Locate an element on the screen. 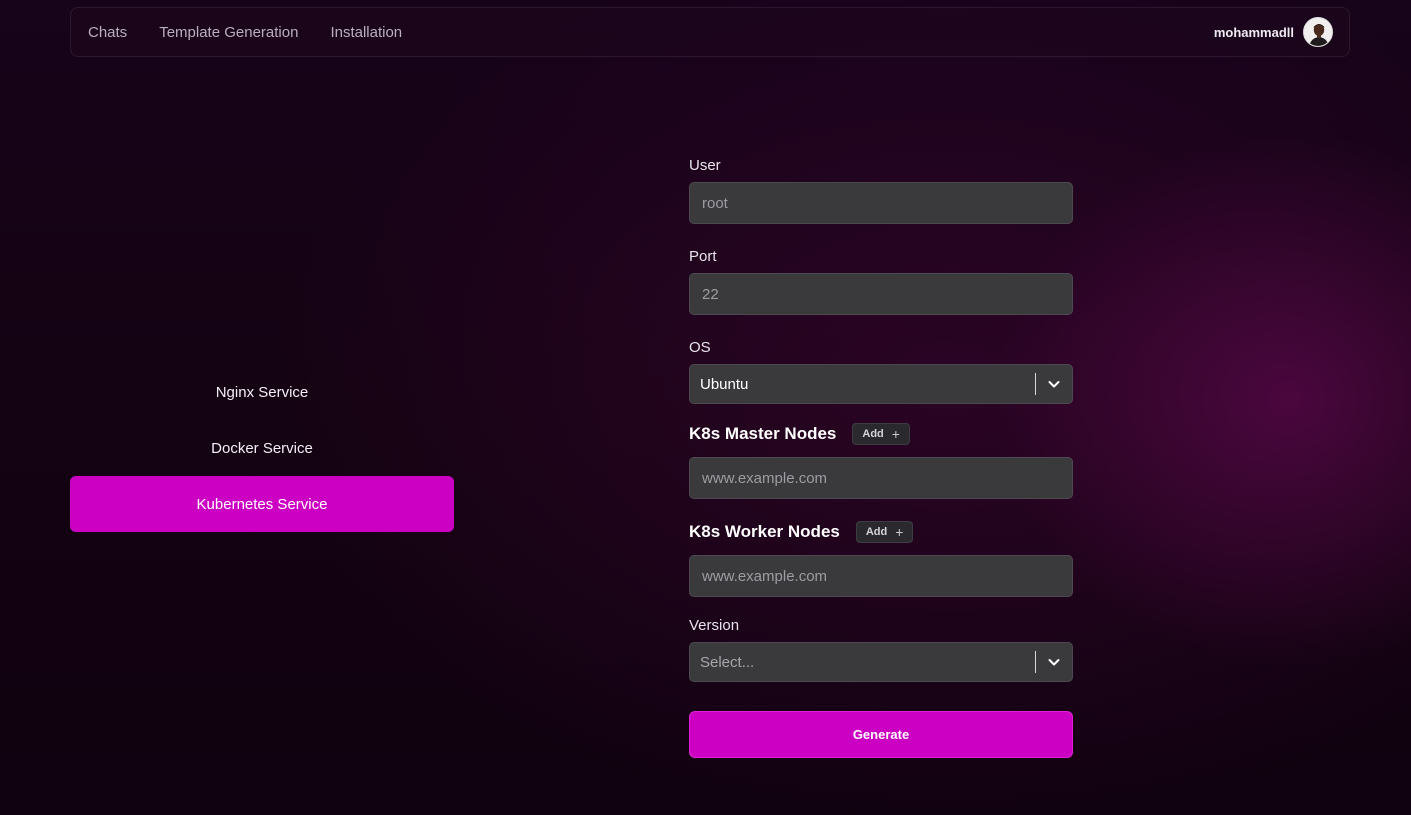  service-item-nginx: Nginx Service is located at coordinates (262, 392).